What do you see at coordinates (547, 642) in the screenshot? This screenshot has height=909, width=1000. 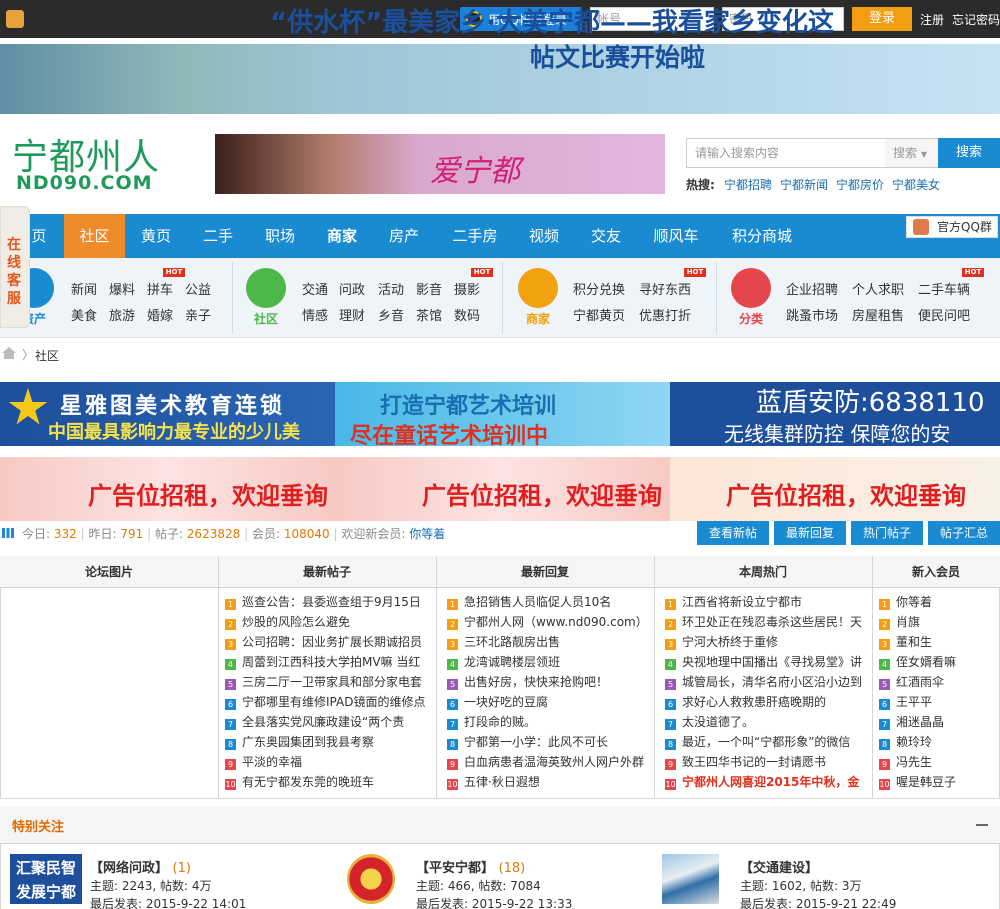 I see `list-item: 3 三环北路靓房出售` at bounding box center [547, 642].